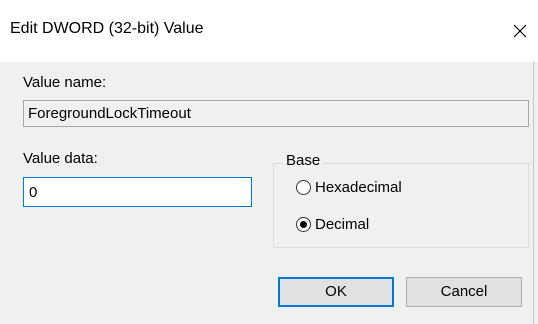 The width and height of the screenshot is (538, 324). What do you see at coordinates (303, 160) in the screenshot?
I see `base-legend: Base` at bounding box center [303, 160].